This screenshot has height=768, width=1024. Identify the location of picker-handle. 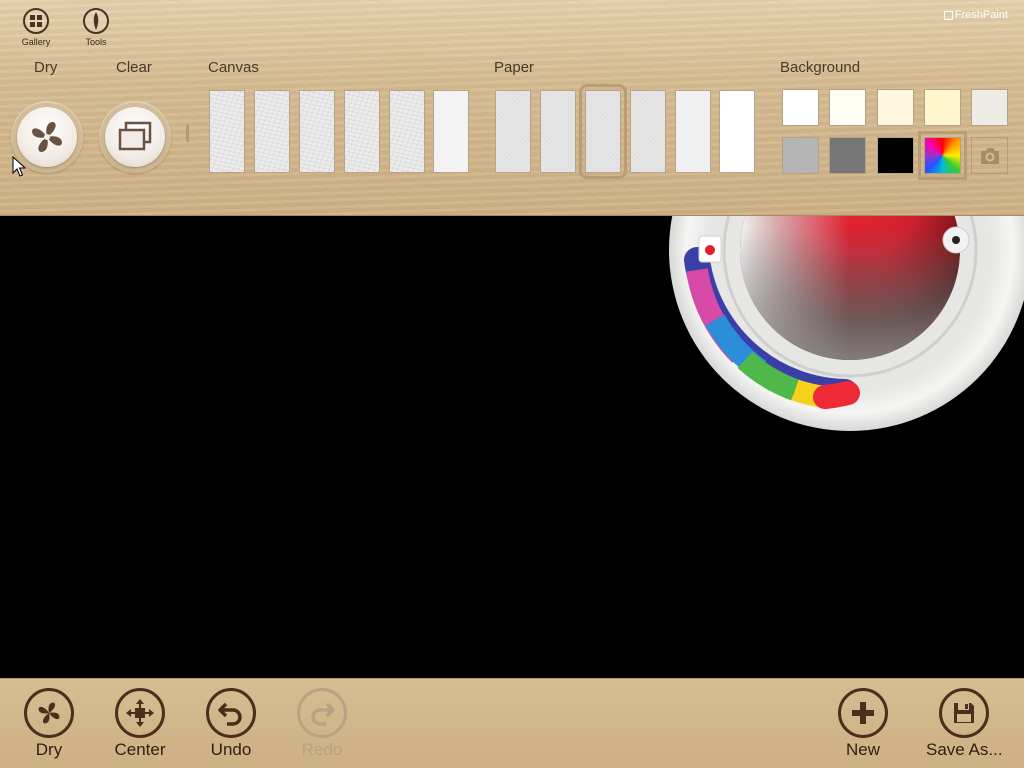
(956, 240).